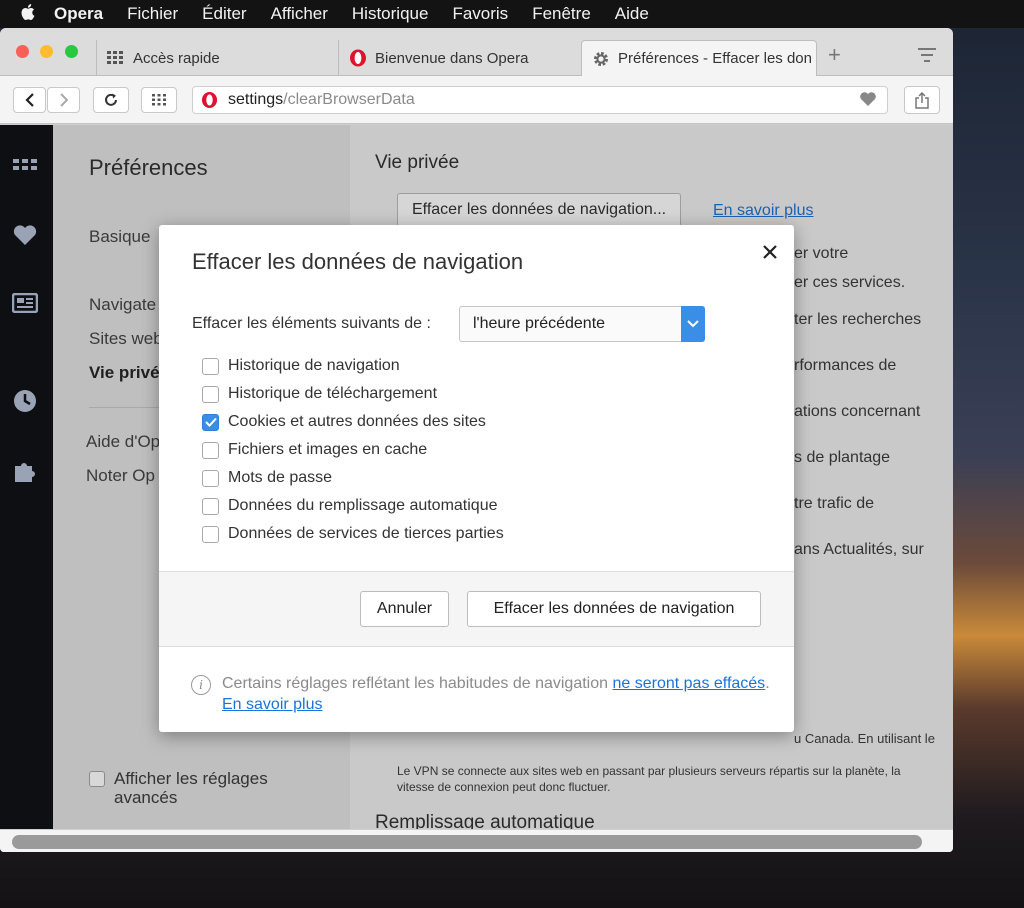 This screenshot has height=908, width=1024. I want to click on autofill-heading: Remplissage automatique, so click(485, 820).